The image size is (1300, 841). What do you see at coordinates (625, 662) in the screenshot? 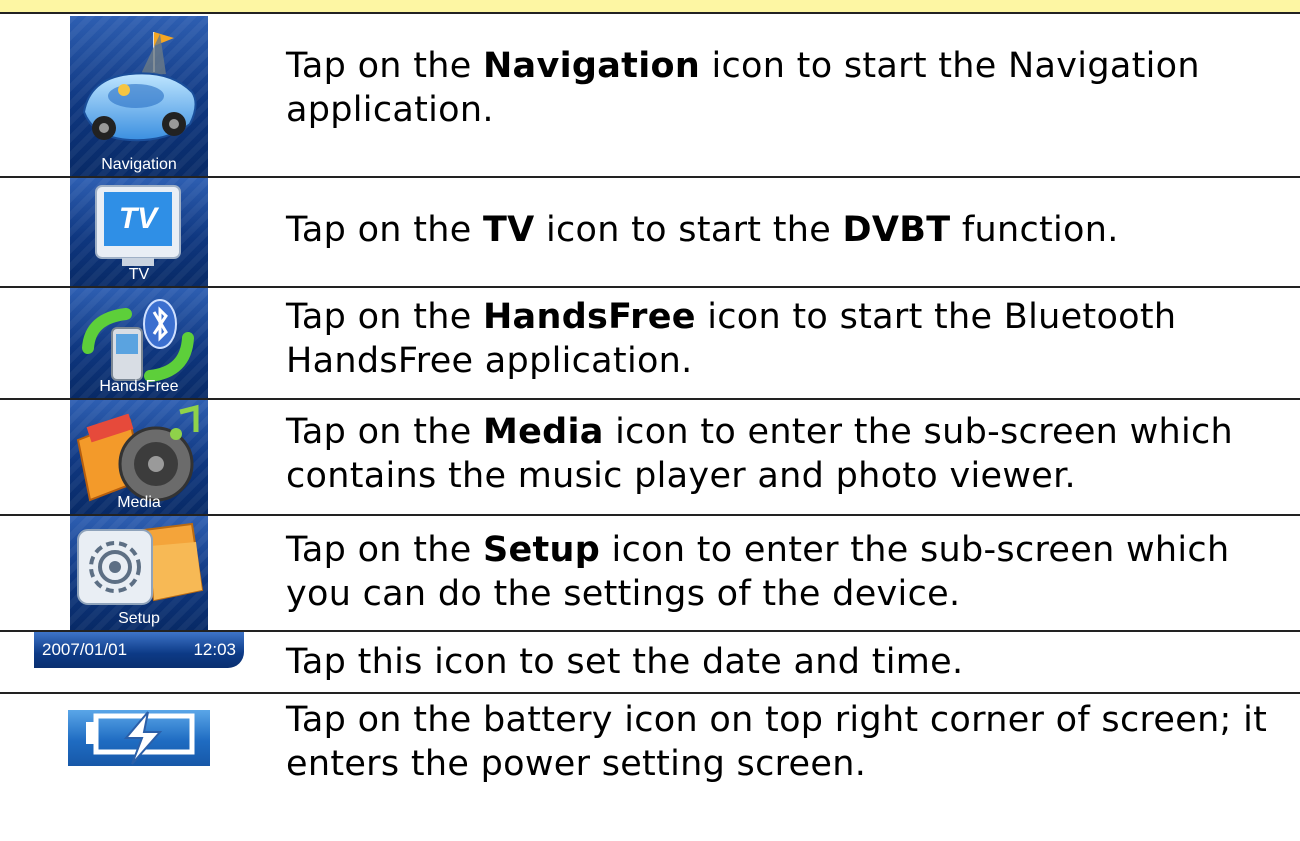
I see `datetime-description: Tap this icon to set the date and time.` at bounding box center [625, 662].